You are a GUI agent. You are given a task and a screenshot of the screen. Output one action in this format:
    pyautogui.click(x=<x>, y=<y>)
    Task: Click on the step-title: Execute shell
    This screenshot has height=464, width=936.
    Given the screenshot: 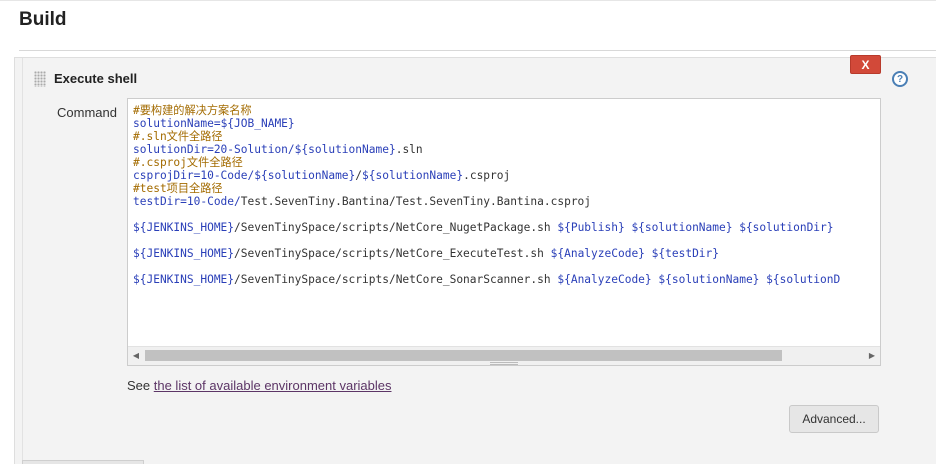 What is the action you would take?
    pyautogui.click(x=96, y=78)
    